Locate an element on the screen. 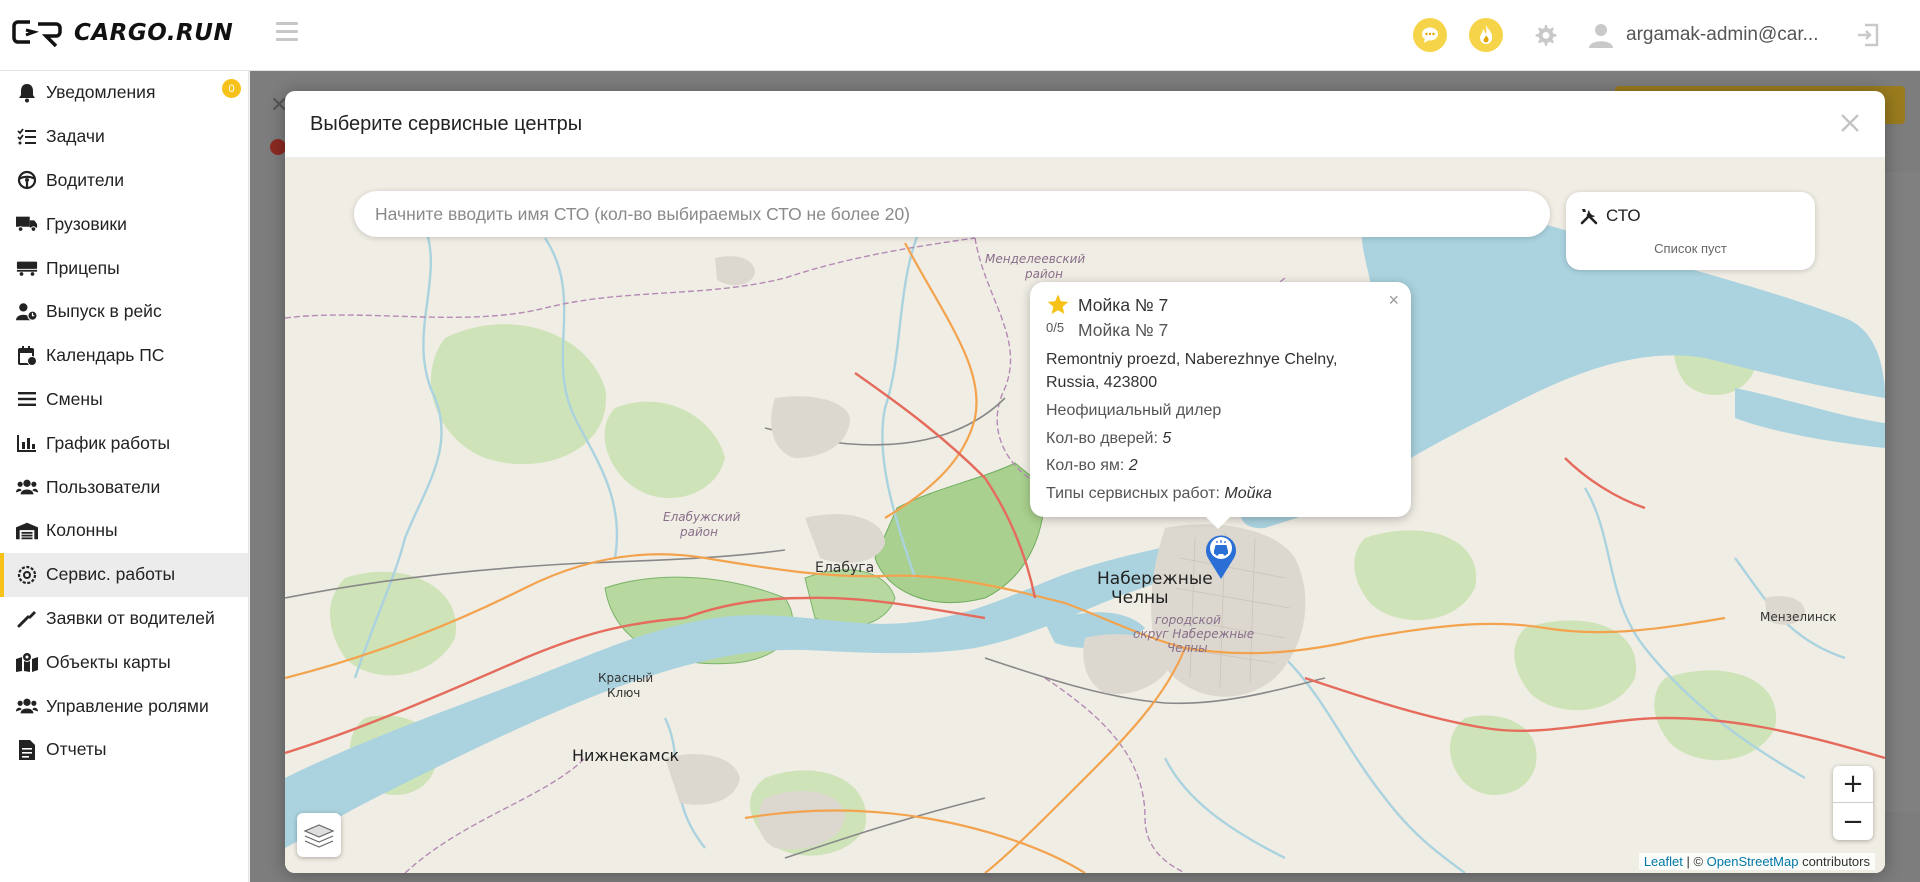 The image size is (1920, 882). map-label: округ Набережные is located at coordinates (1194, 634).